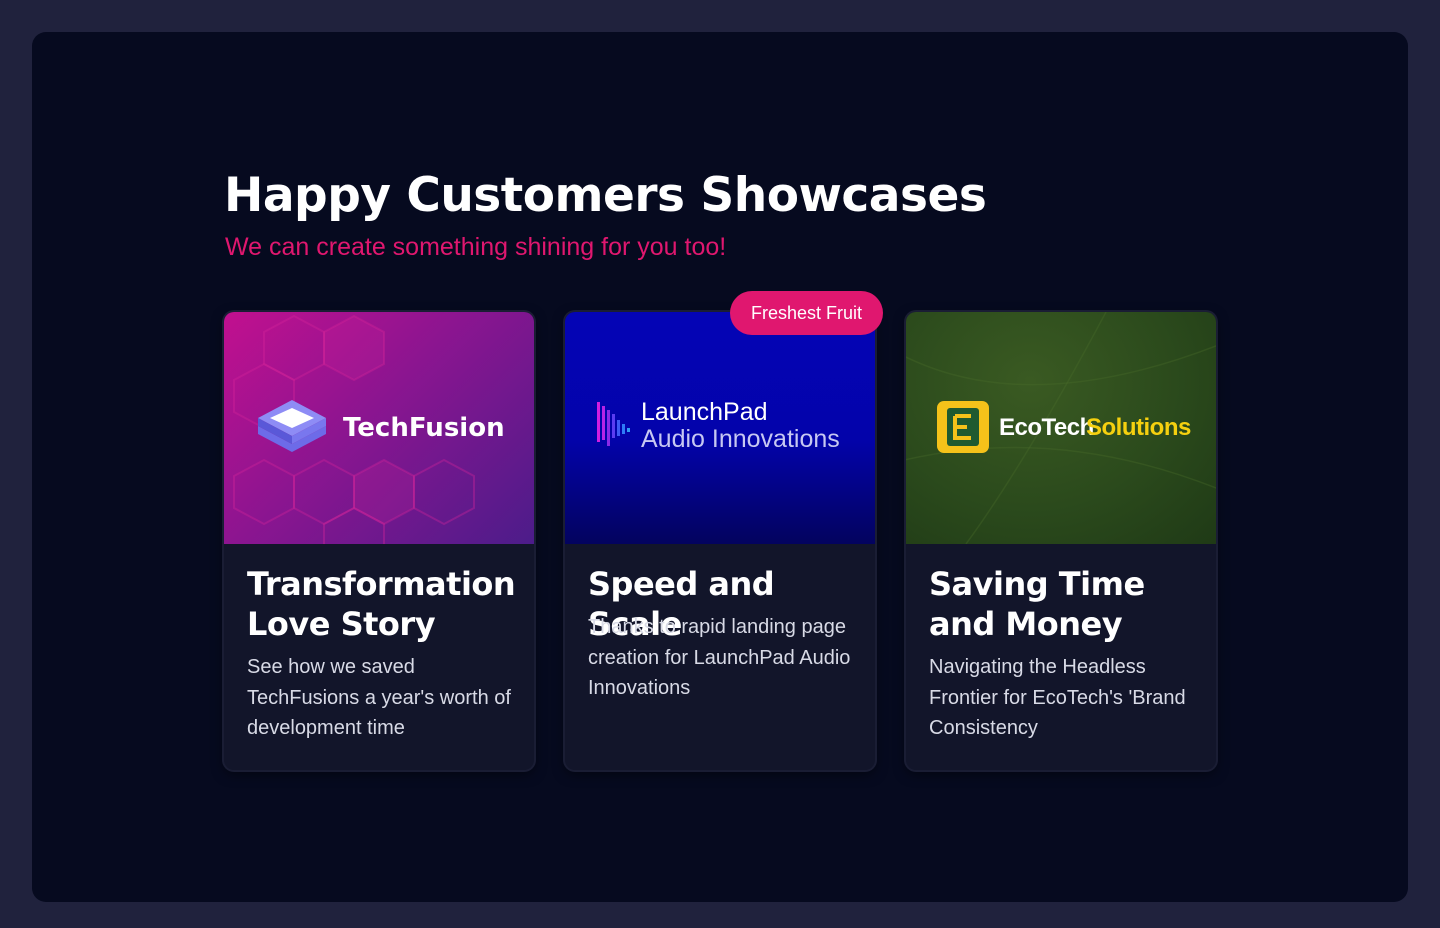 The height and width of the screenshot is (928, 1440). I want to click on section-title: Happy Customers Showcases, so click(605, 195).